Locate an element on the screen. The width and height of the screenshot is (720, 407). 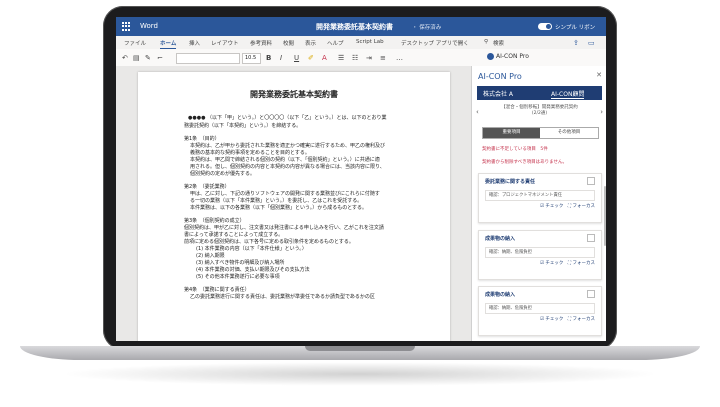
font-size-input: 10.5 is located at coordinates (251, 58).